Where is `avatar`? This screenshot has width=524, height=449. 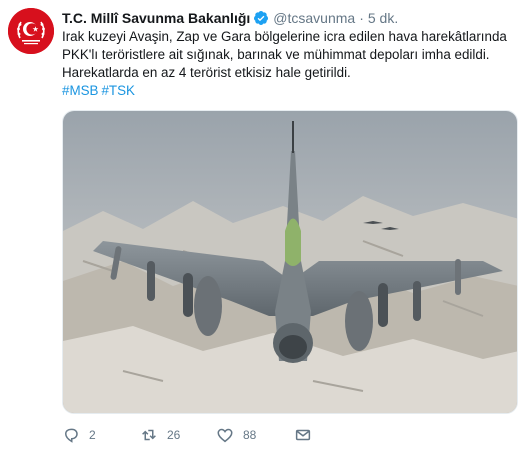 avatar is located at coordinates (31, 31).